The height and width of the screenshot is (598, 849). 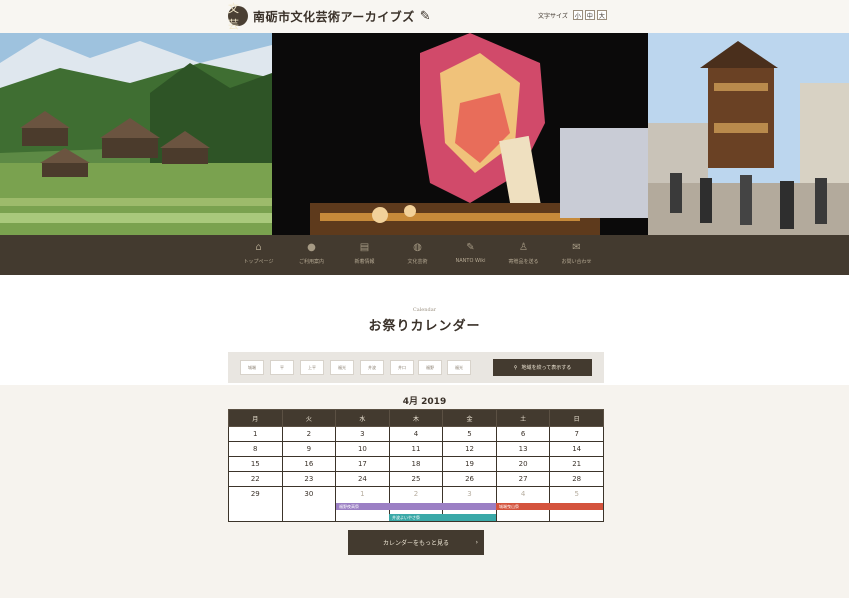 I want to click on calendar-day: 5, so click(x=469, y=434).